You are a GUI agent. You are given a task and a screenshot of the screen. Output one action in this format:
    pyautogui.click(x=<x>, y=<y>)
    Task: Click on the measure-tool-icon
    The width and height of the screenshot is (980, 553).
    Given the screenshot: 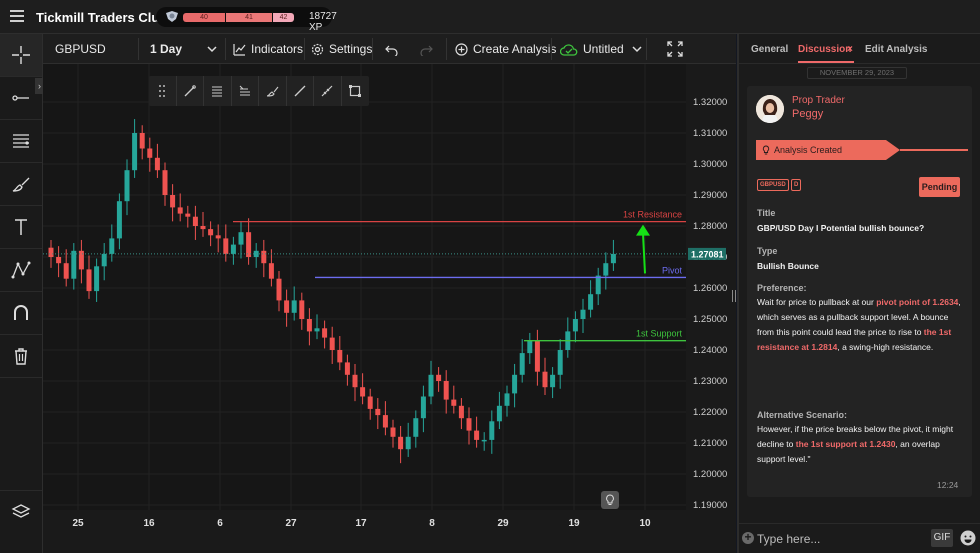 What is the action you would take?
    pyautogui.click(x=328, y=91)
    